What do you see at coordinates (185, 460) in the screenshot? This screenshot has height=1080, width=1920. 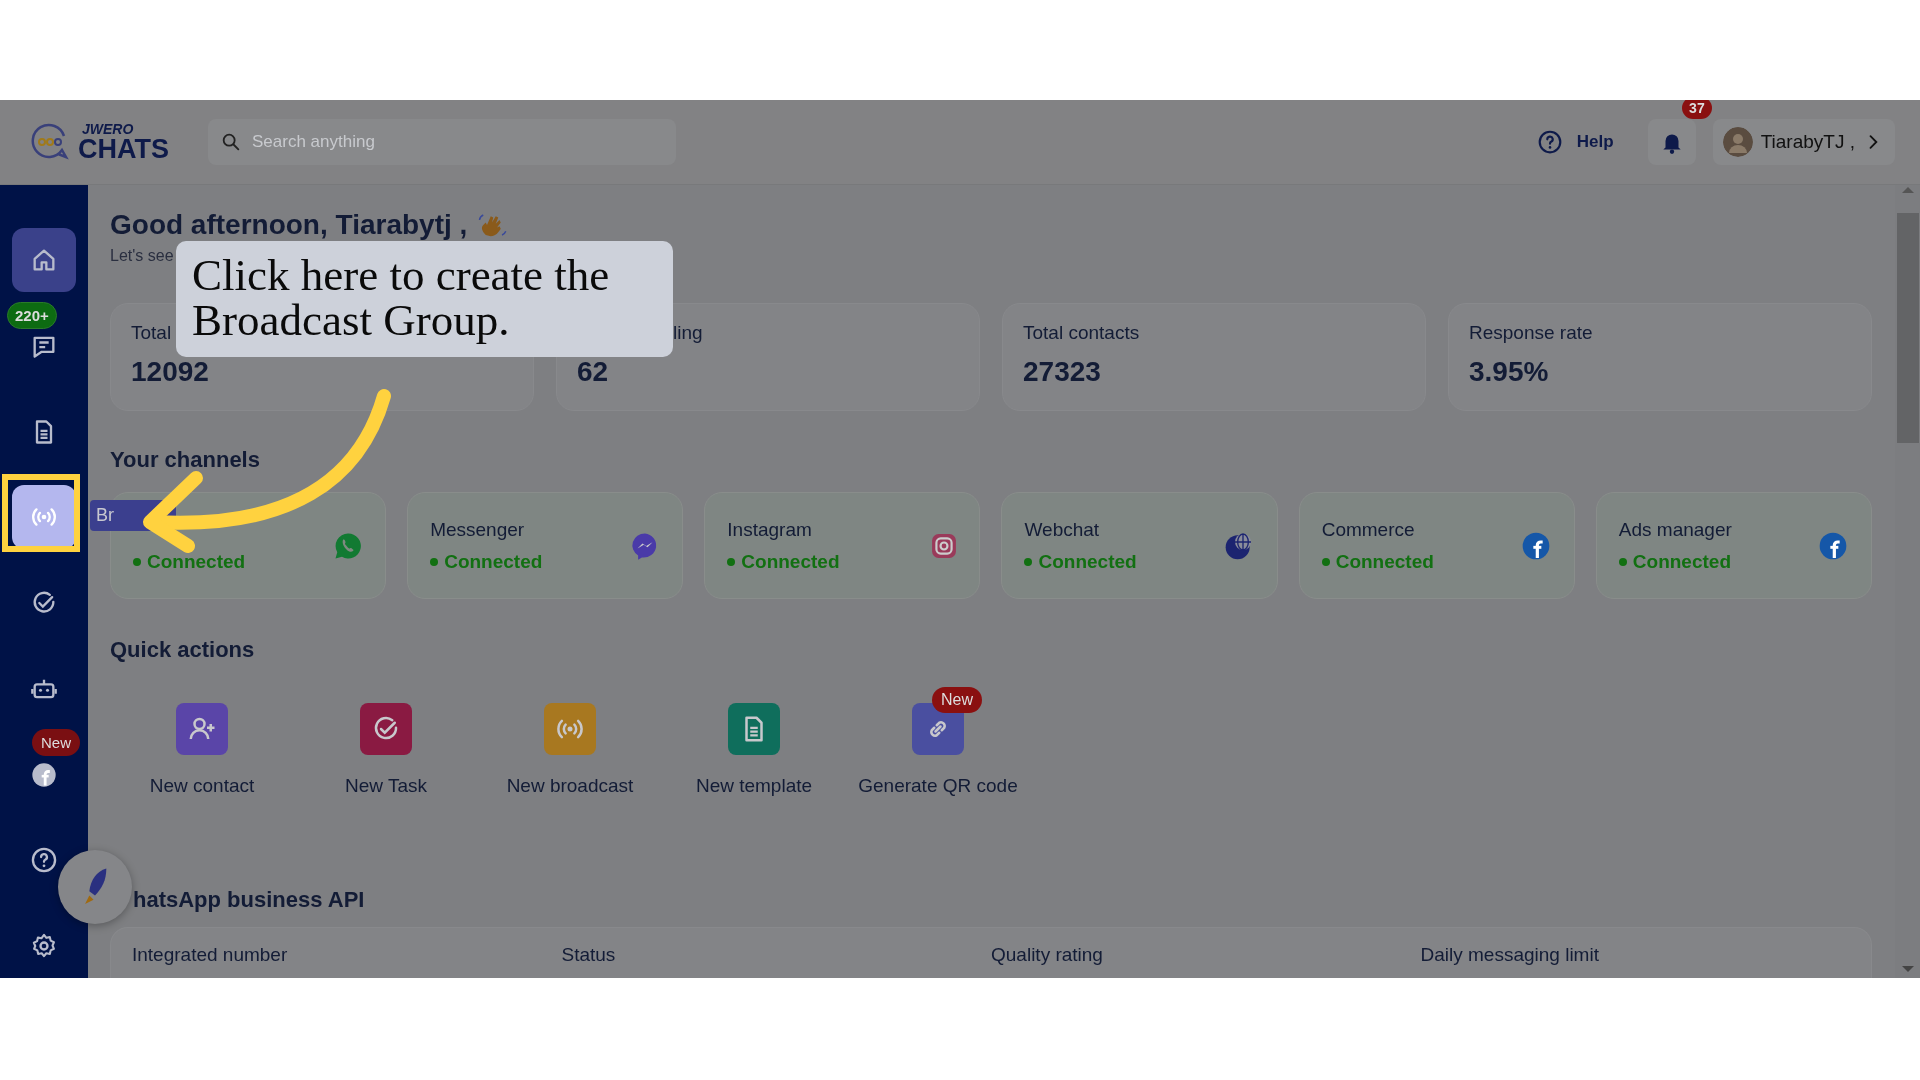 I see `section-heading: Your channels` at bounding box center [185, 460].